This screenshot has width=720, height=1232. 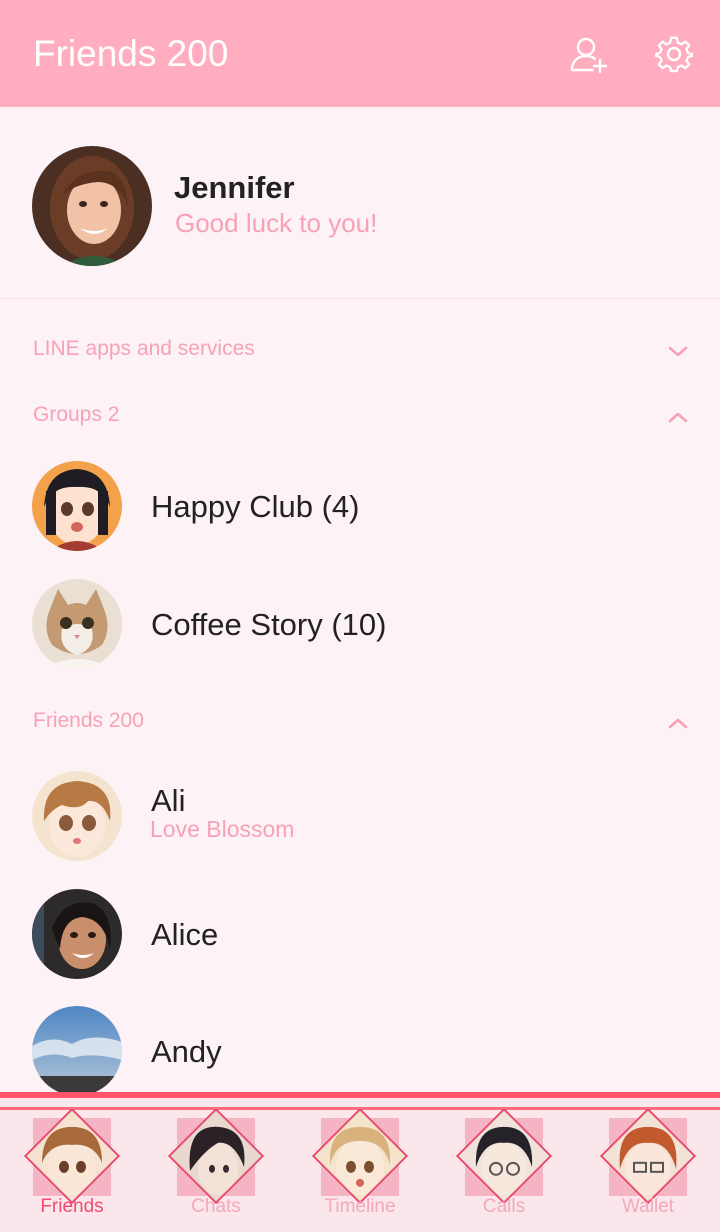 What do you see at coordinates (185, 934) in the screenshot?
I see `friend-name: Alice` at bounding box center [185, 934].